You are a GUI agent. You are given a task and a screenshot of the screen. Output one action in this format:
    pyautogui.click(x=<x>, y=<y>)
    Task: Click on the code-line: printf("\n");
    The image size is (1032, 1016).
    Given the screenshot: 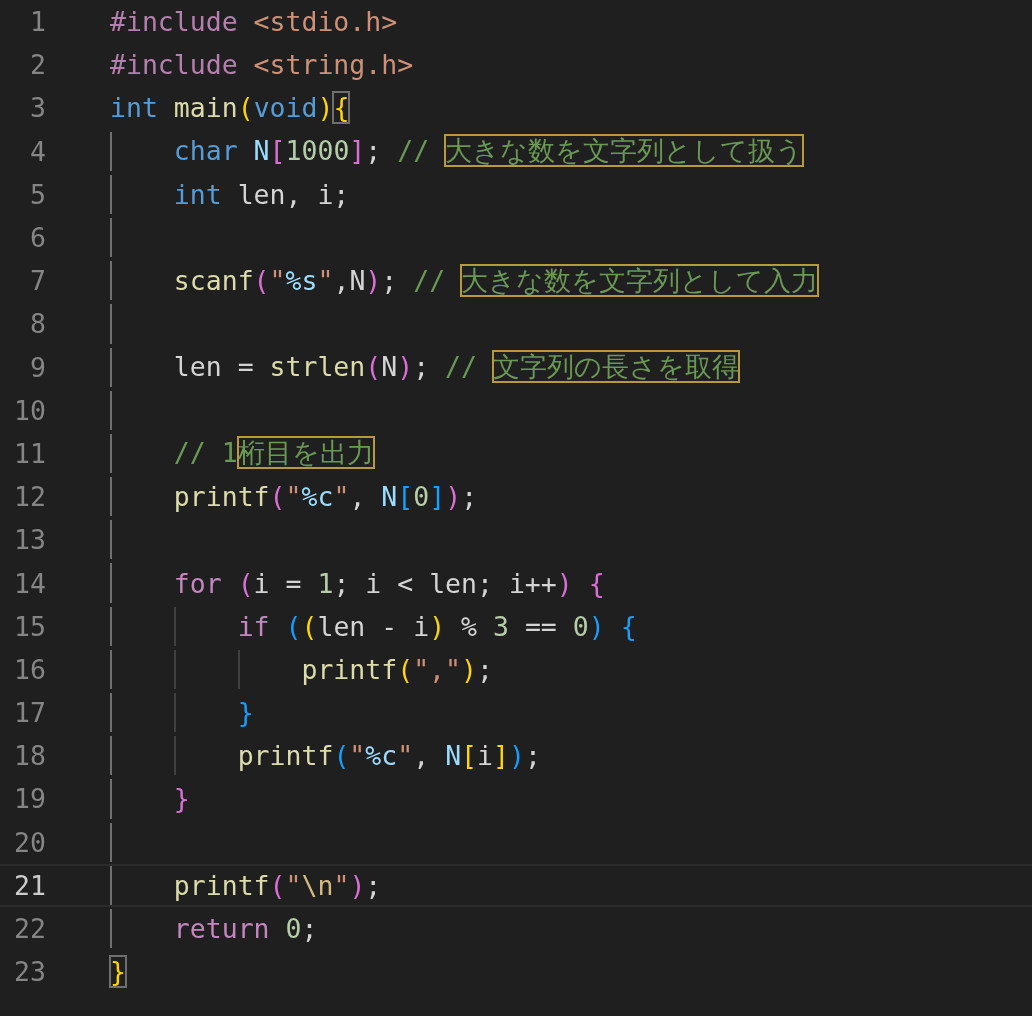 What is the action you would take?
    pyautogui.click(x=277, y=885)
    